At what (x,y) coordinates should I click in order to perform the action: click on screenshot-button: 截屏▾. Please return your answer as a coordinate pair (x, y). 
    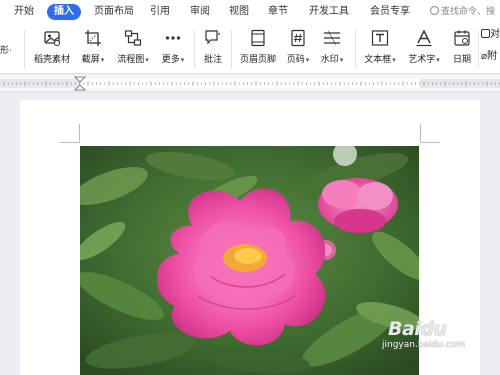
    Looking at the image, I should click on (93, 48).